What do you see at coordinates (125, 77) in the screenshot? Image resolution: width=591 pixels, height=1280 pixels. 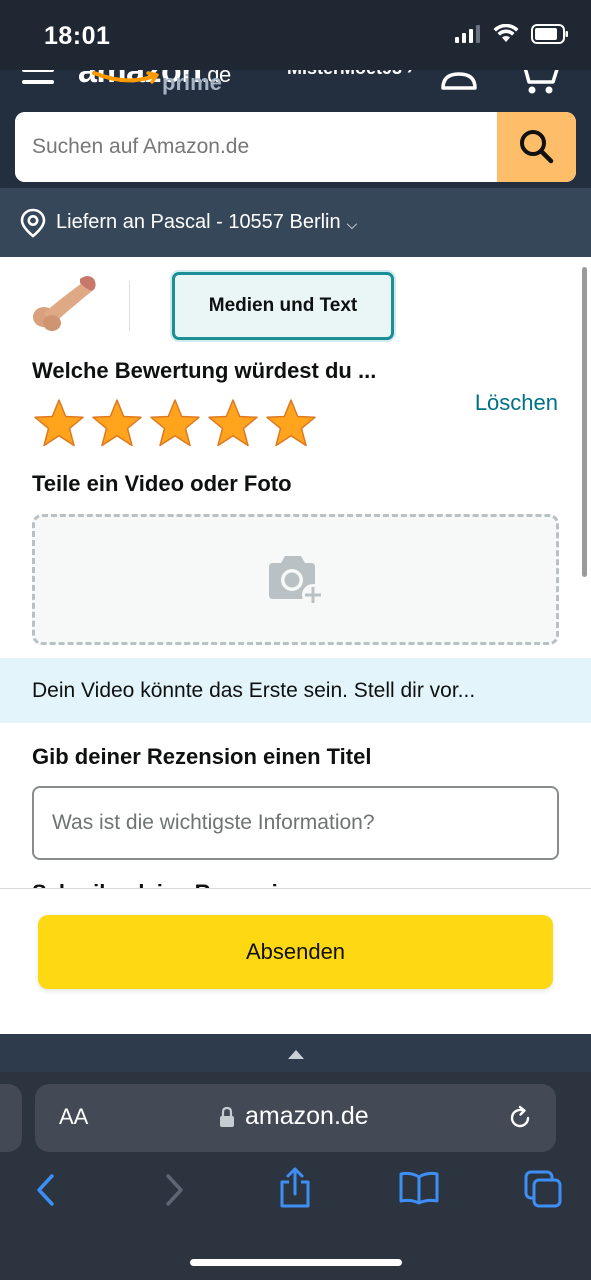 I see `amazon-smile-icon` at bounding box center [125, 77].